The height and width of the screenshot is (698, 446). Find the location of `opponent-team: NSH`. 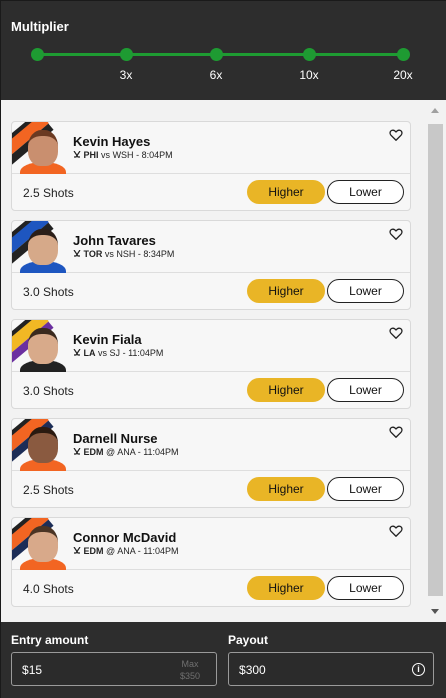

opponent-team: NSH is located at coordinates (126, 254).